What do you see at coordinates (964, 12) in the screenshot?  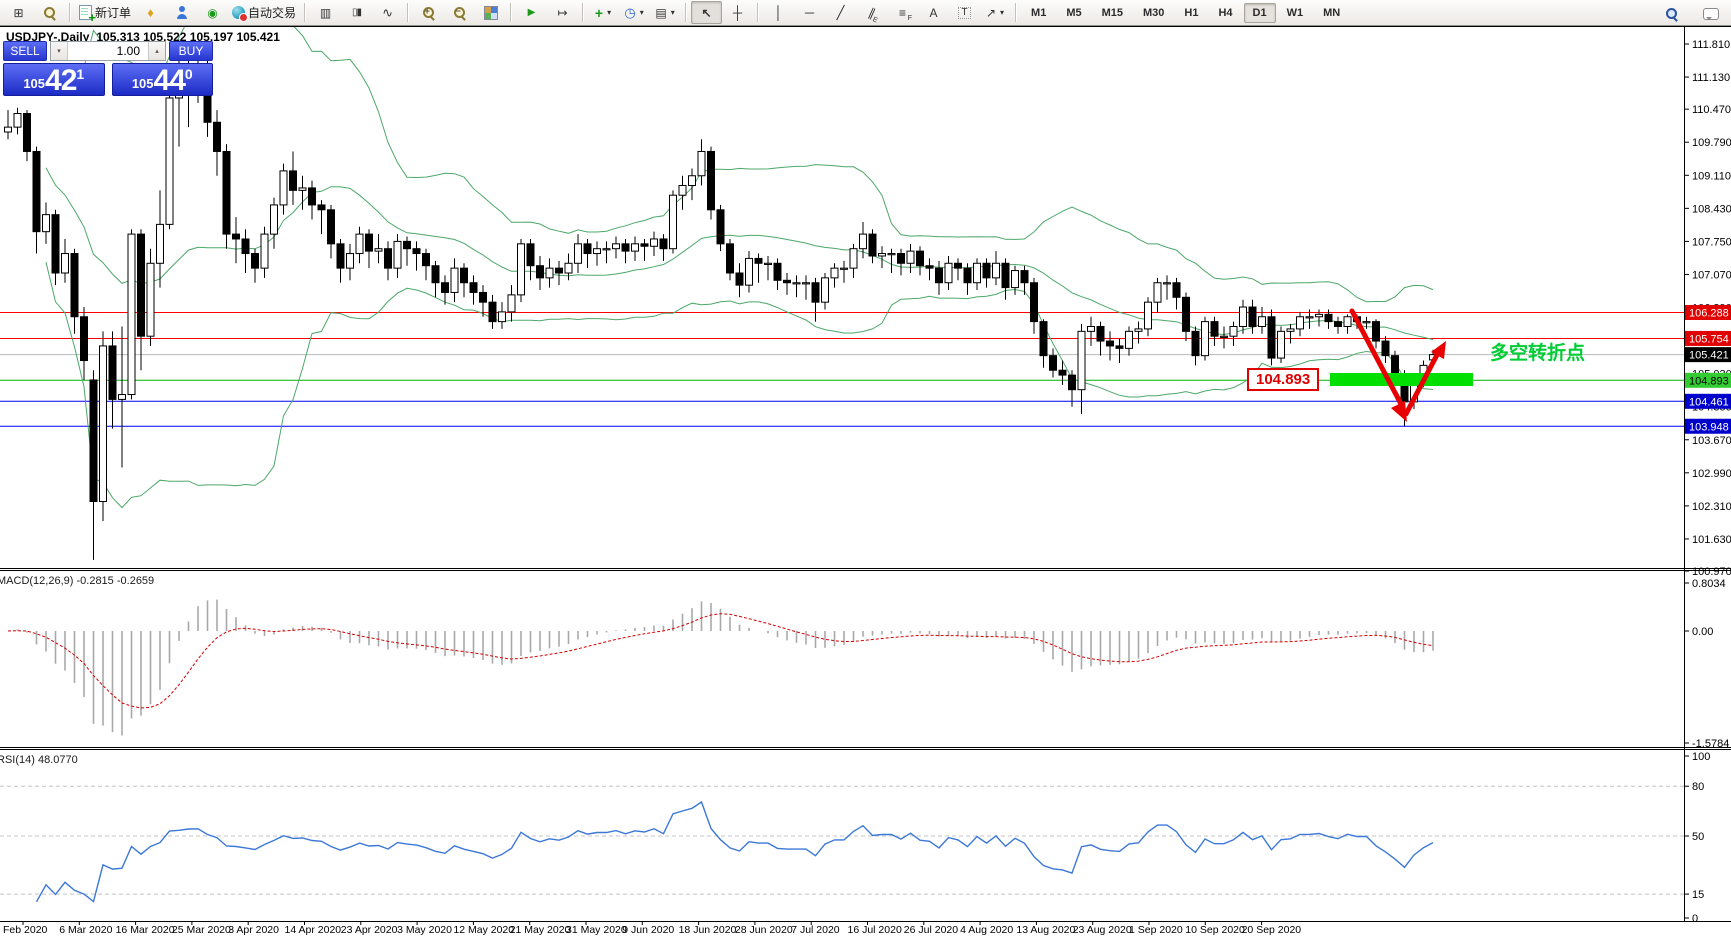 I see `label-tool-button: T` at bounding box center [964, 12].